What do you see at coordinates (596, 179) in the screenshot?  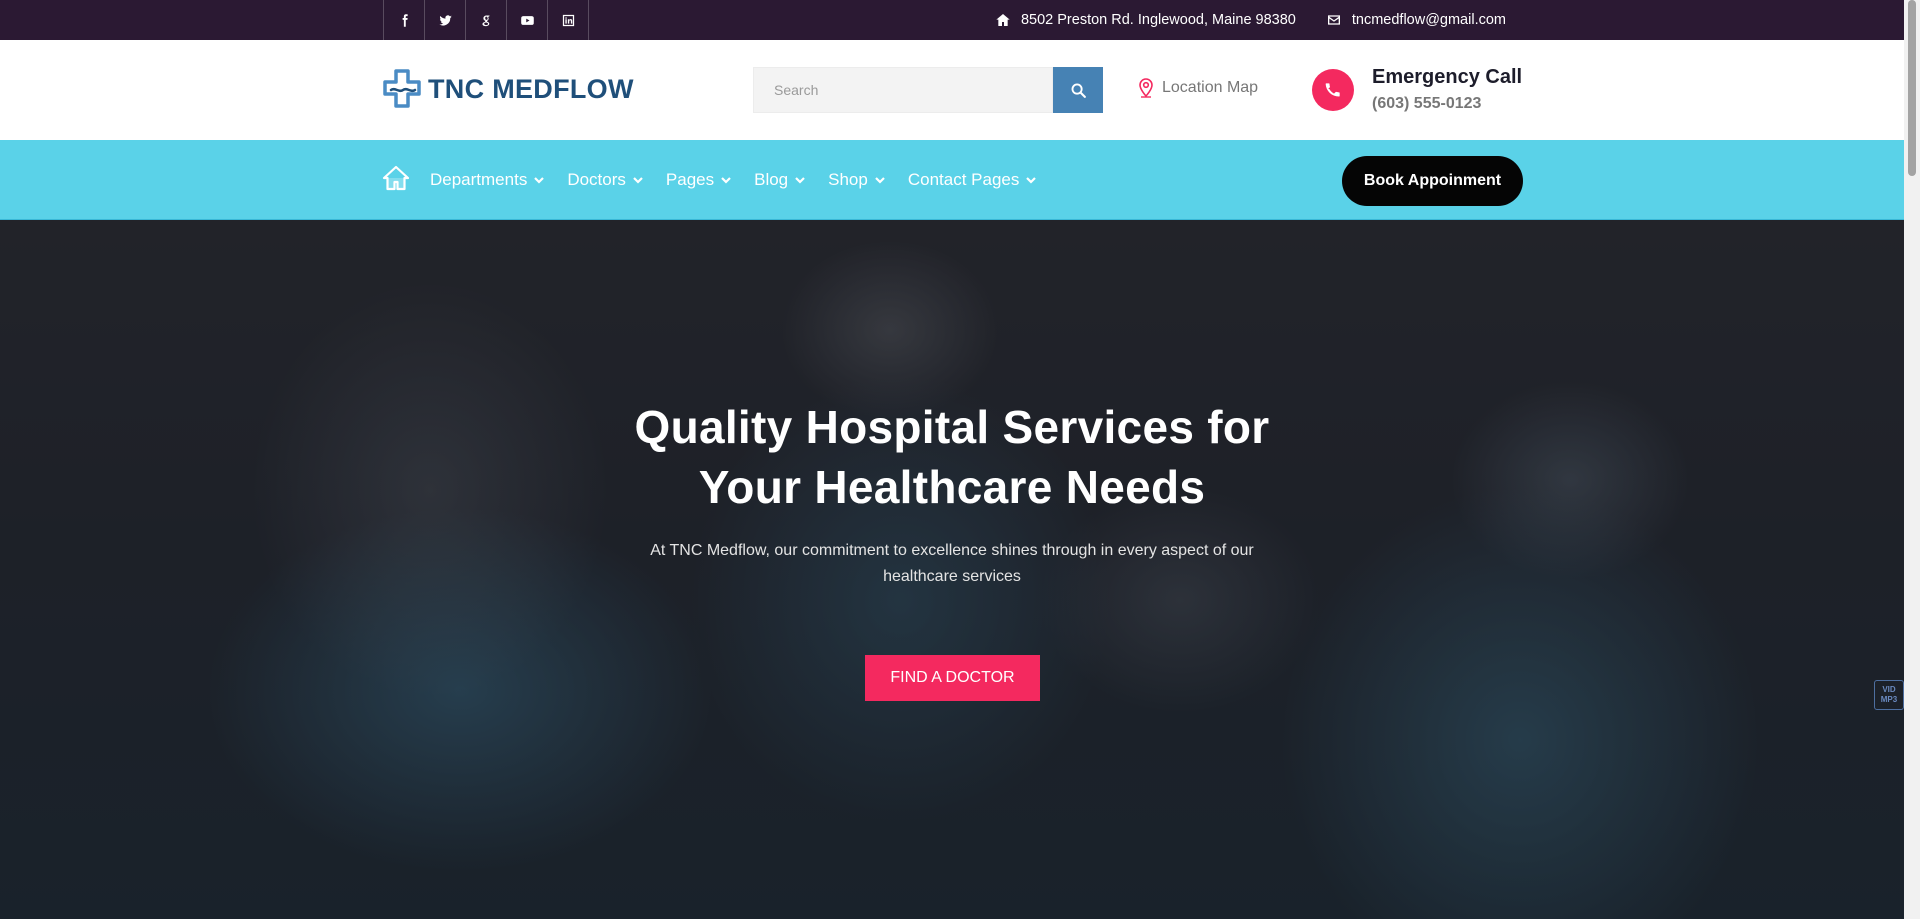 I see `nav-item-label: Doctors` at bounding box center [596, 179].